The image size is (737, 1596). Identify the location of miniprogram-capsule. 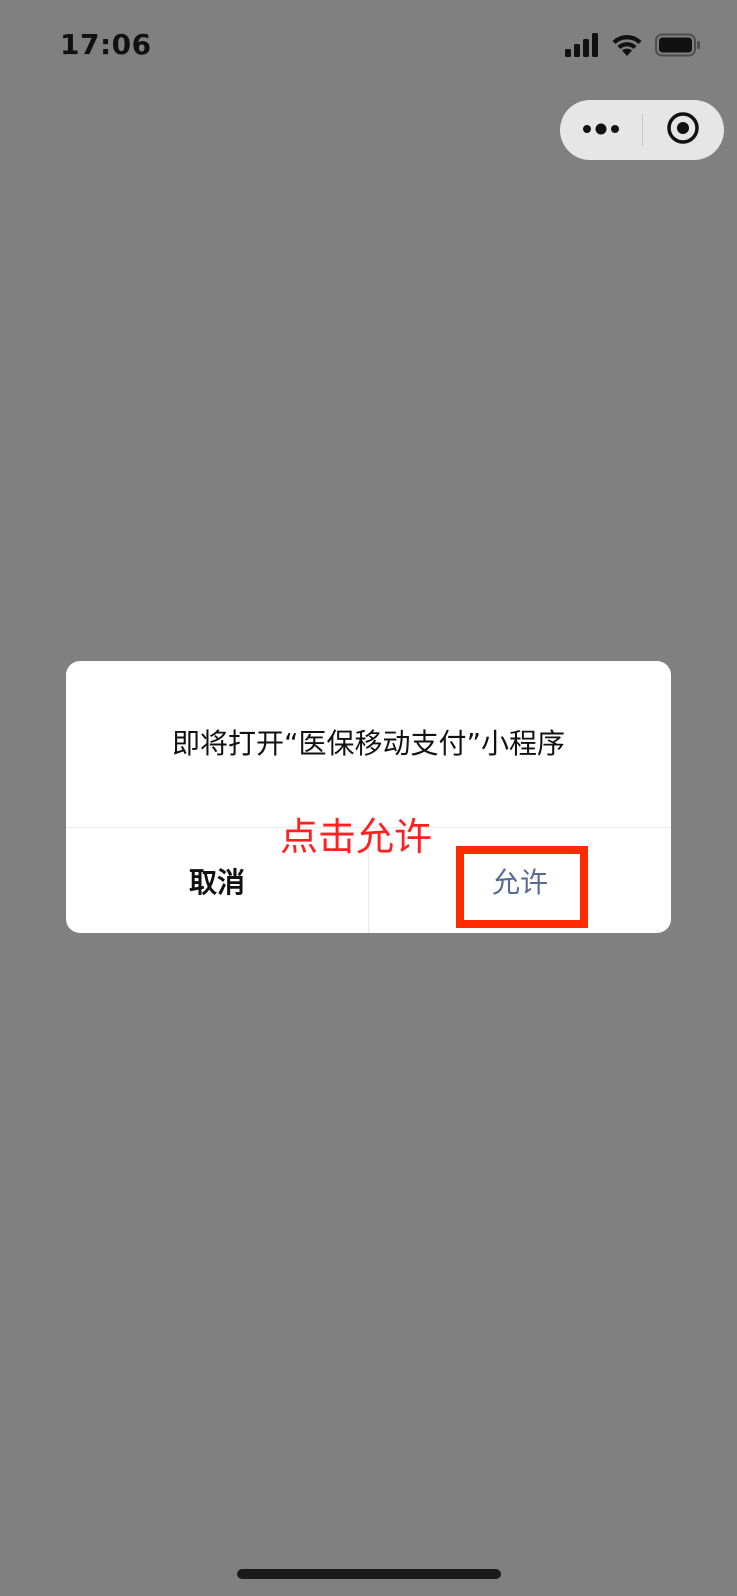
(642, 130).